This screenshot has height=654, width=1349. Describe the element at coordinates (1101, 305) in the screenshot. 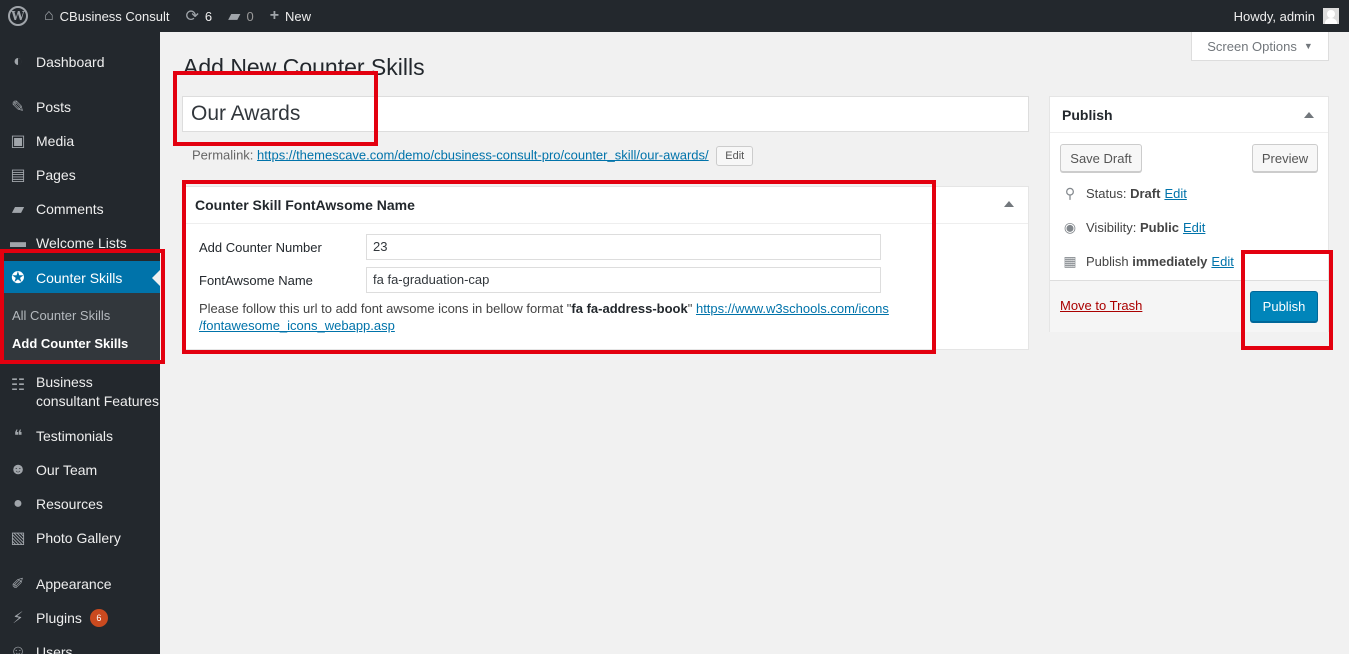

I see `move-to-trash-link: Move to Trash` at that location.